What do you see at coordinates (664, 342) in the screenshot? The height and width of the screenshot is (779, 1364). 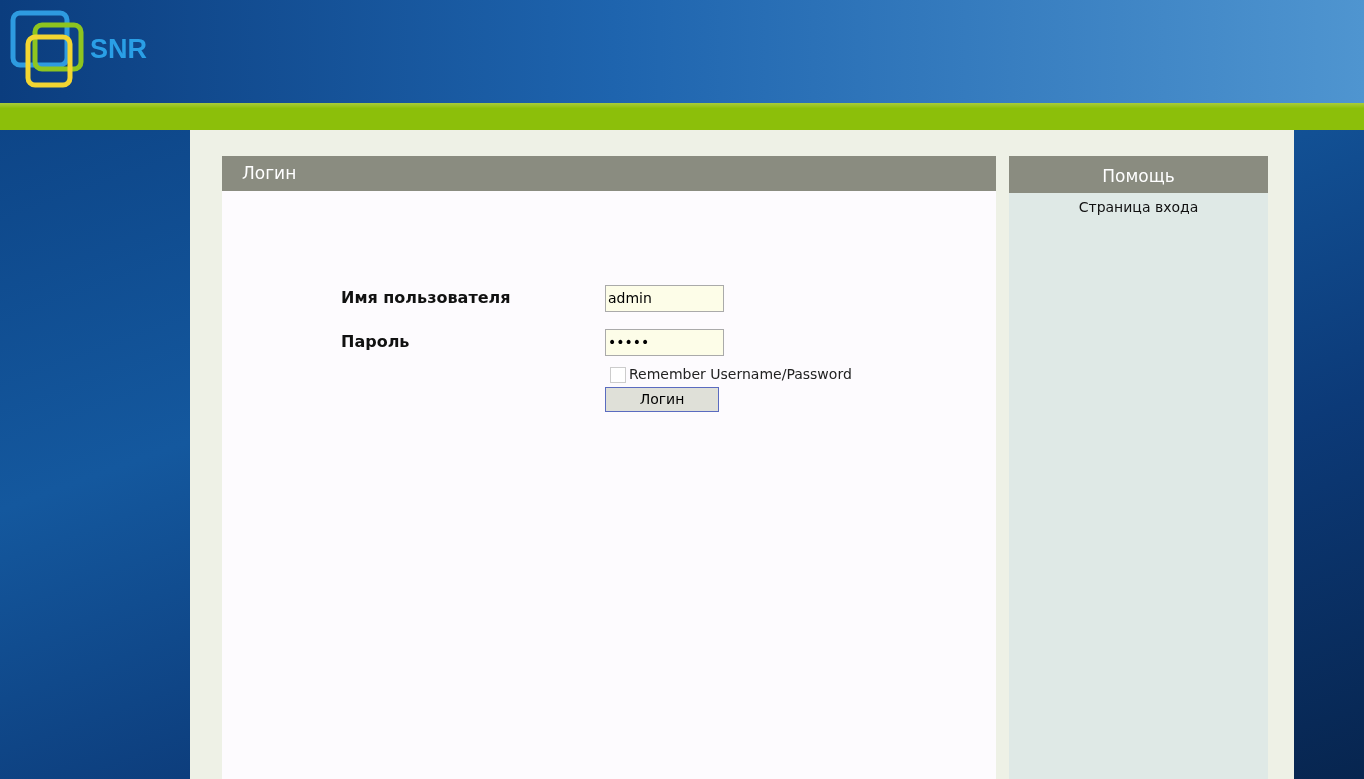 I see `password-field: •••••` at bounding box center [664, 342].